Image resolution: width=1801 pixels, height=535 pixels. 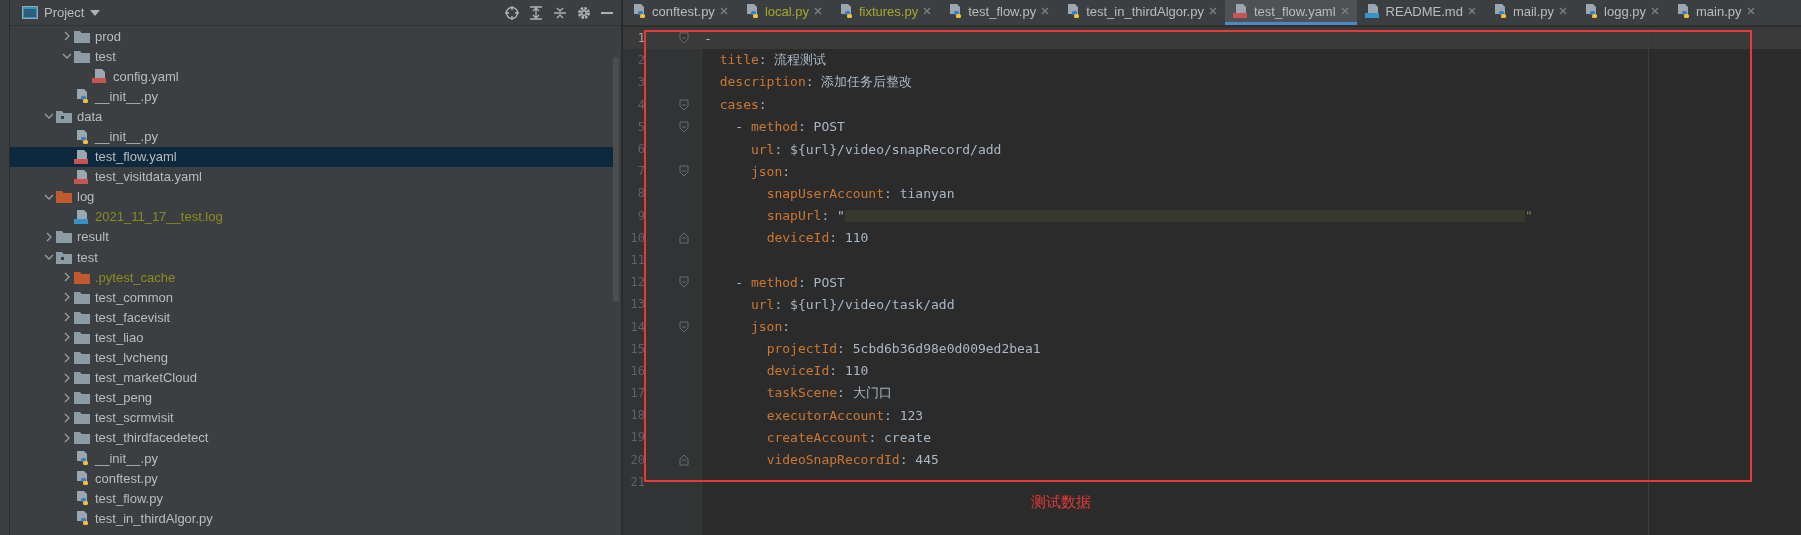 What do you see at coordinates (311, 277) in the screenshot?
I see `tree-item: .pytest_cache` at bounding box center [311, 277].